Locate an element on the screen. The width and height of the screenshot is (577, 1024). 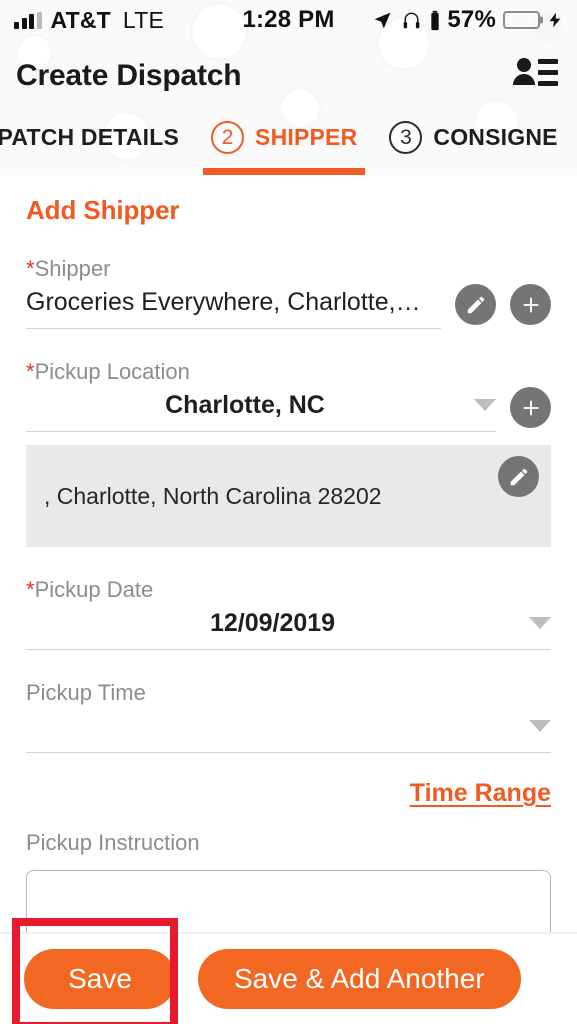
field-pickup-location: *Pickup Location Charlotte, NC is located at coordinates (288, 395).